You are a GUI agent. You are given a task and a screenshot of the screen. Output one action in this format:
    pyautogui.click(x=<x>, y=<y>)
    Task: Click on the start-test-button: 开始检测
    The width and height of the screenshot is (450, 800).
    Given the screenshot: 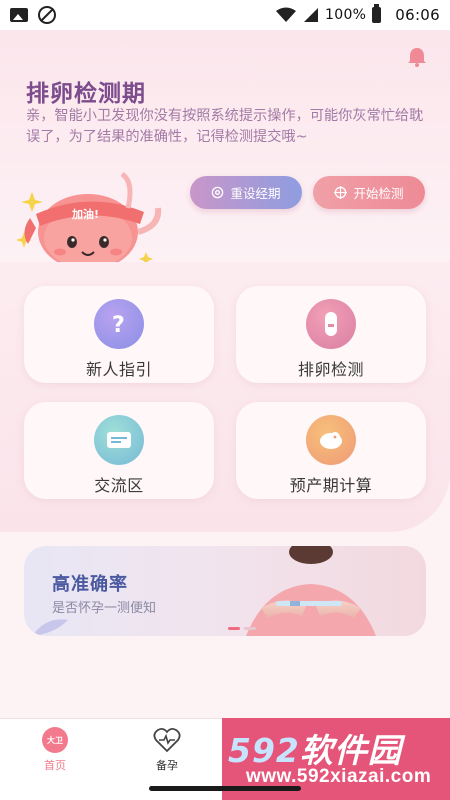 What is the action you would take?
    pyautogui.click(x=369, y=192)
    